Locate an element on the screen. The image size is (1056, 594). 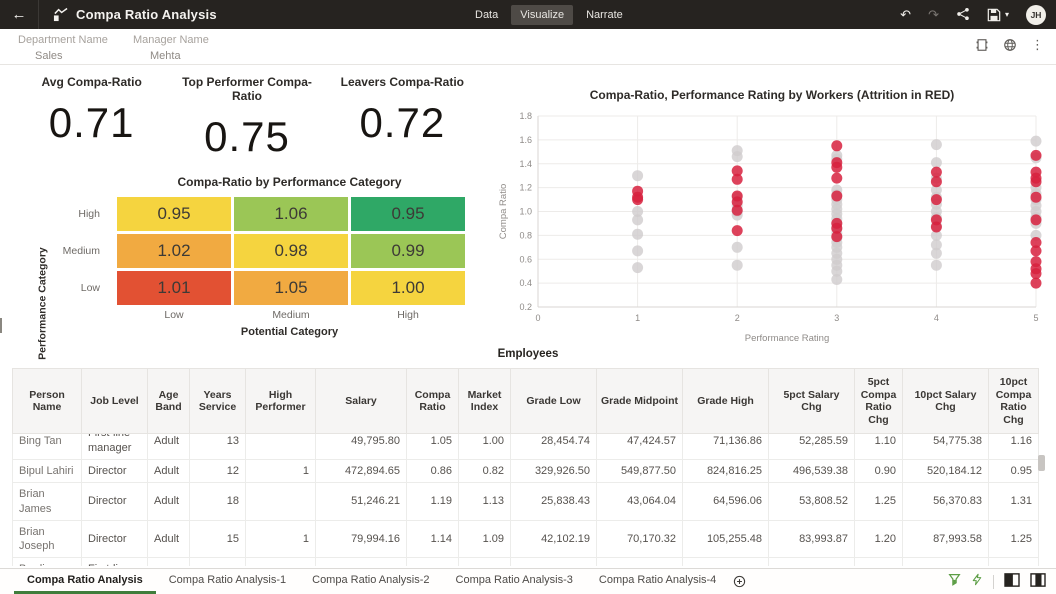
column-header: Grade Low is located at coordinates (553, 401).